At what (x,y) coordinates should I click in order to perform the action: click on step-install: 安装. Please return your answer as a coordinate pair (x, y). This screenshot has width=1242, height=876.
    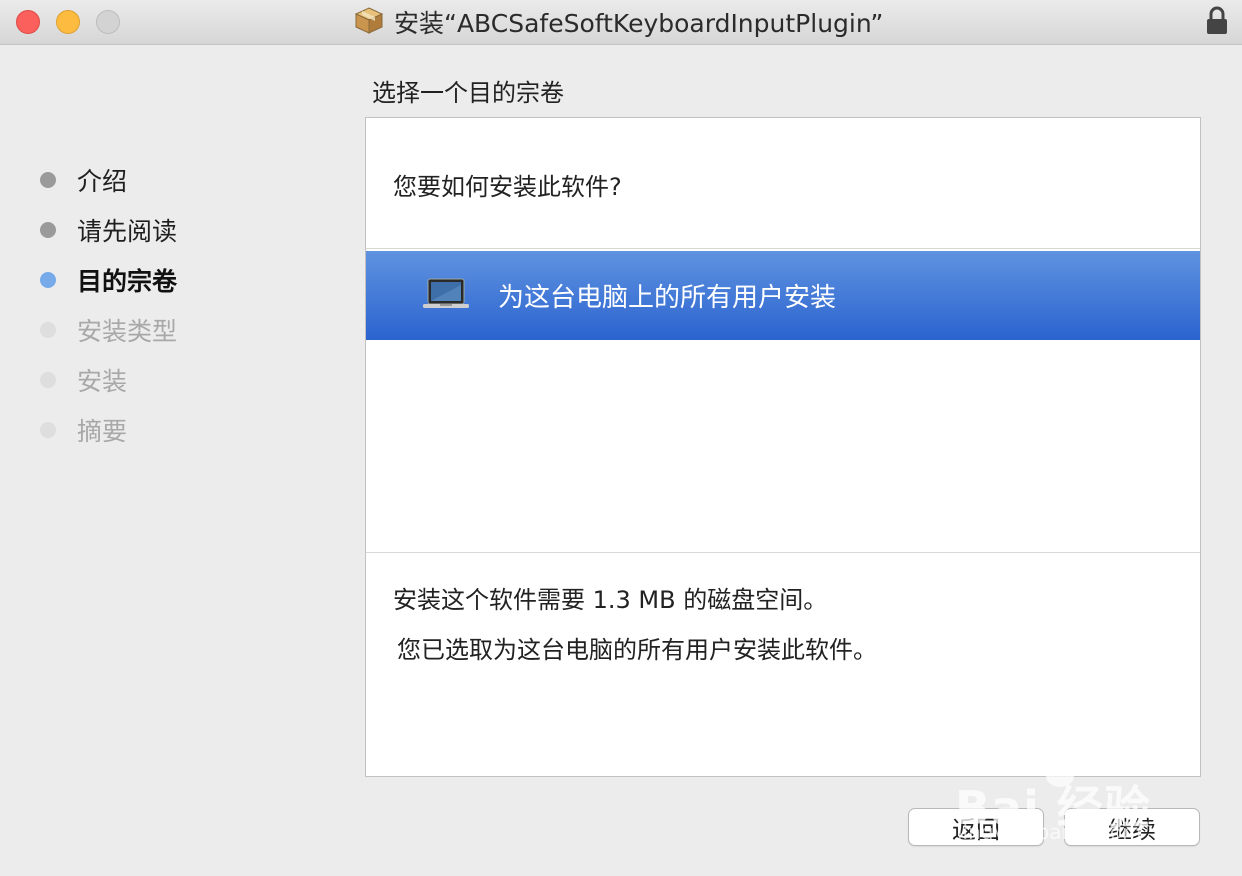
    Looking at the image, I should click on (83, 380).